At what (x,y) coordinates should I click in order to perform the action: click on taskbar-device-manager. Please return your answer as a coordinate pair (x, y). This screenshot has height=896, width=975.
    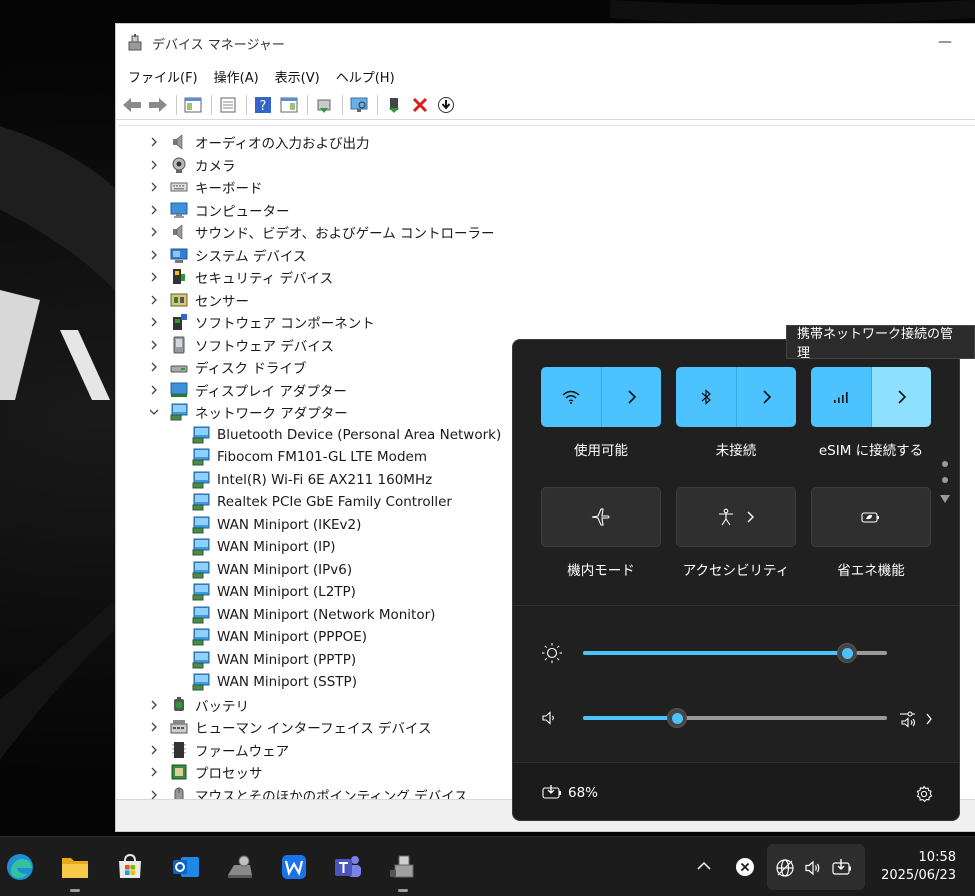
    Looking at the image, I should click on (403, 870).